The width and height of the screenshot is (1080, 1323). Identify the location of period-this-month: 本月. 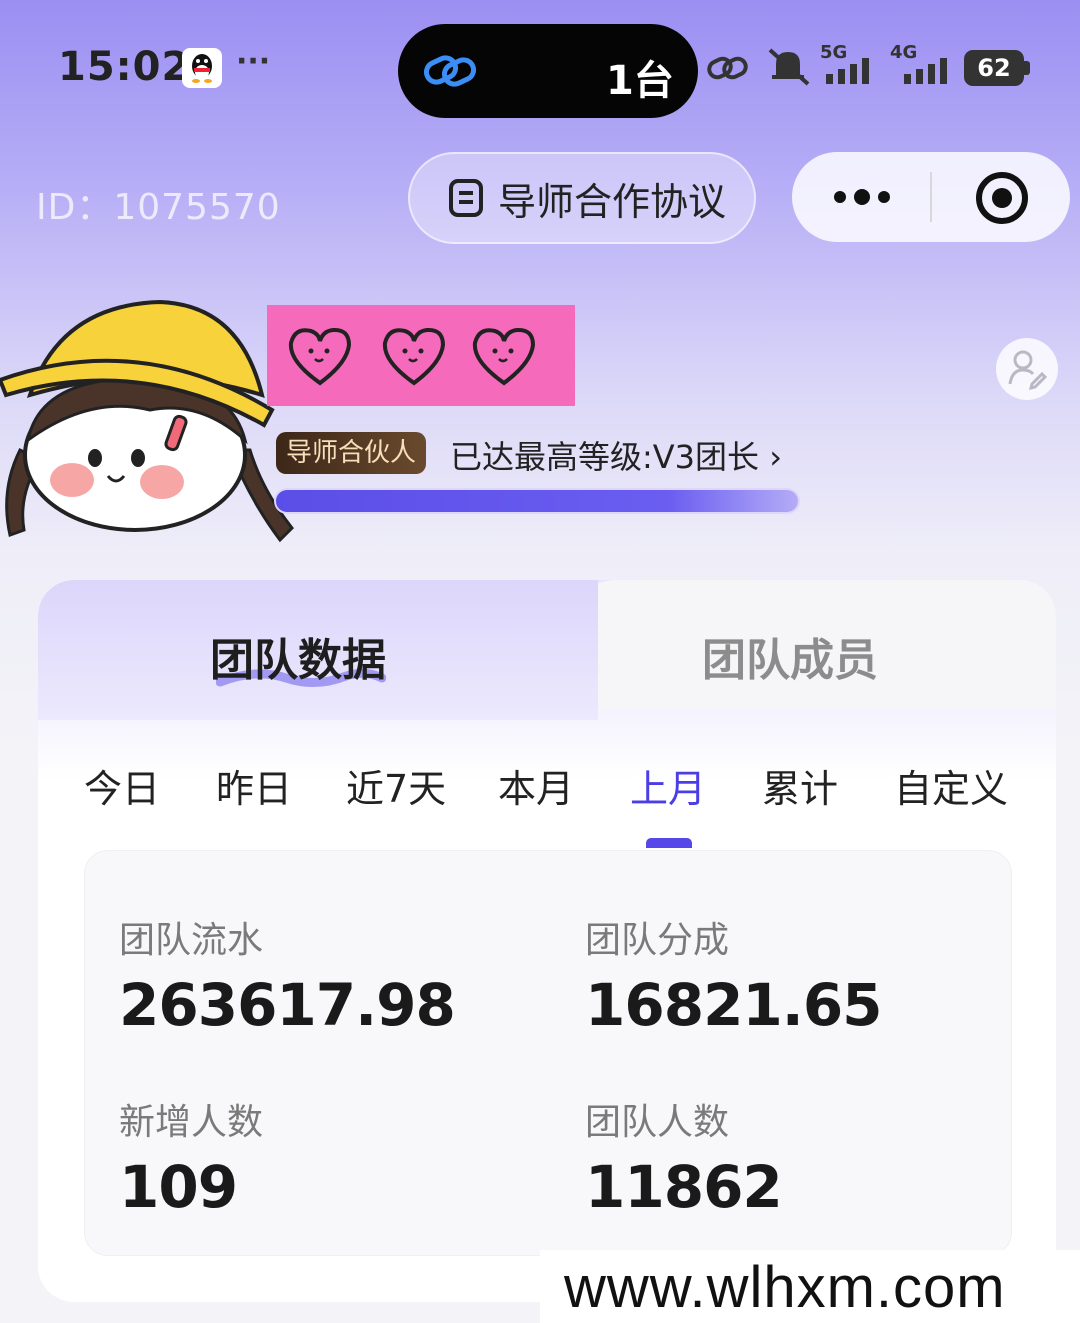
(536, 785).